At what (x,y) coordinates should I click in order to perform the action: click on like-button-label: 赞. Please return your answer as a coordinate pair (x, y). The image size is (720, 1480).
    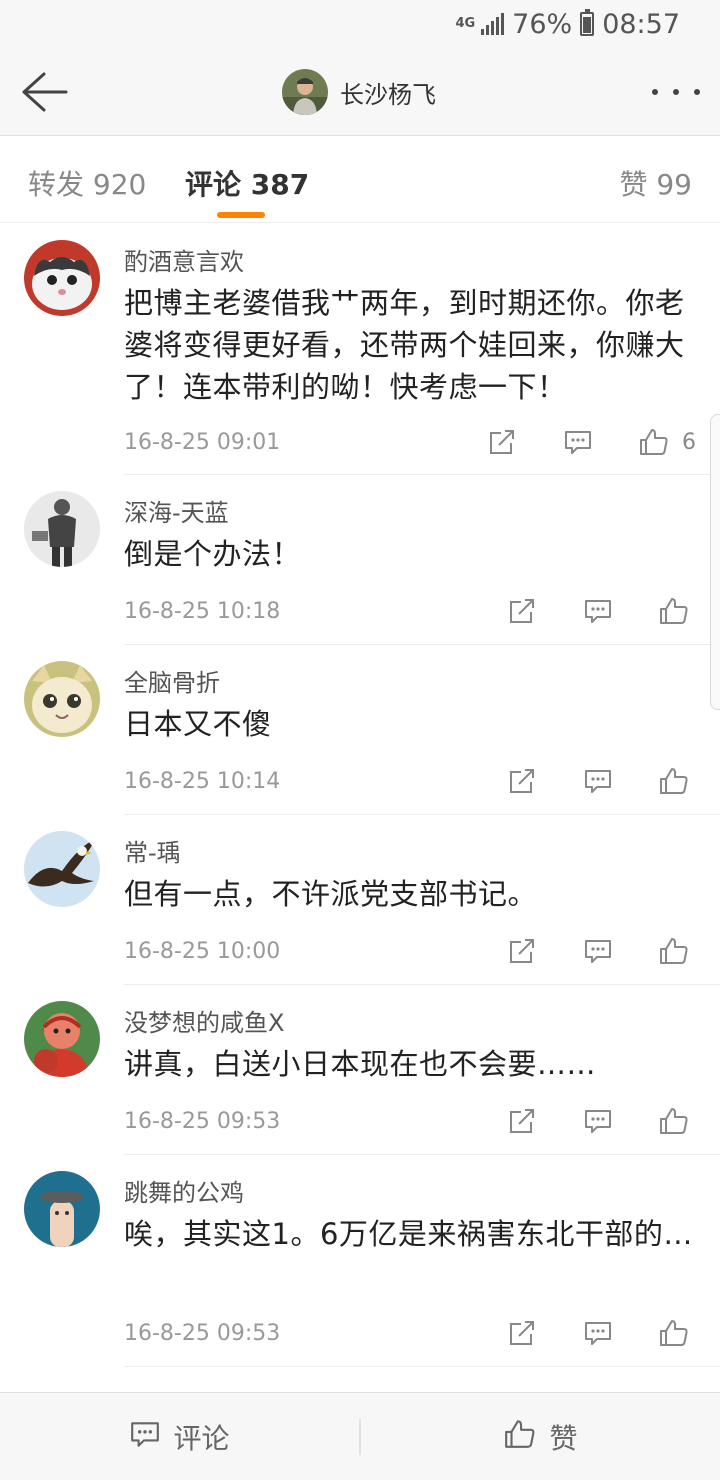
    Looking at the image, I should click on (563, 1438).